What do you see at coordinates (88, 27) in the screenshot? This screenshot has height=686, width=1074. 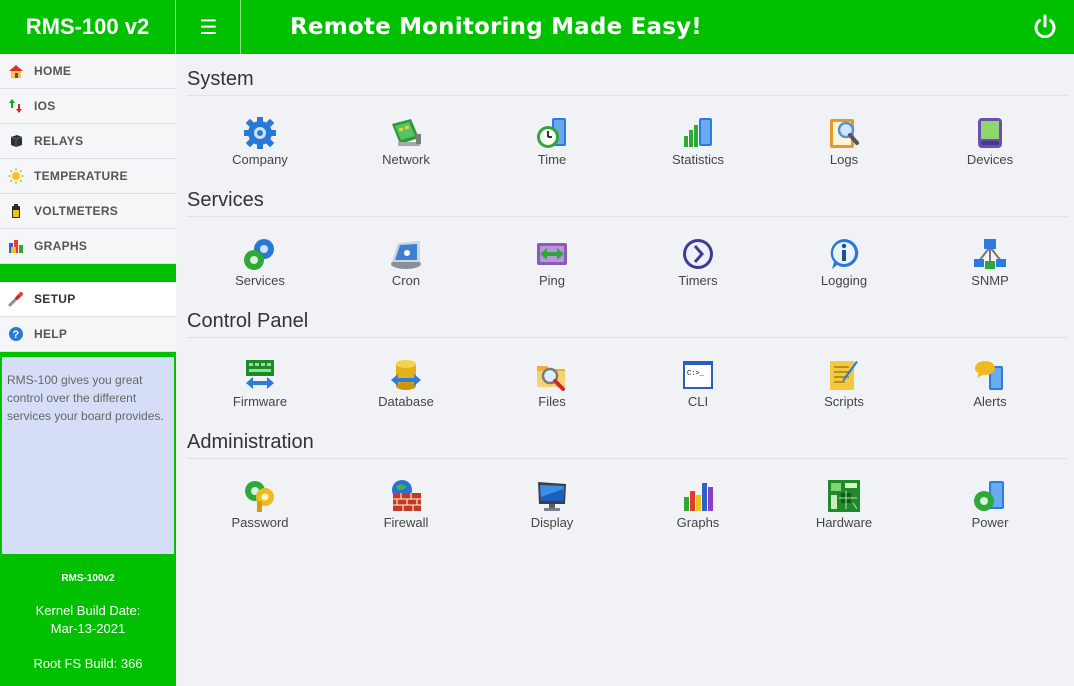 I see `brand-title: RMS-100 v2` at bounding box center [88, 27].